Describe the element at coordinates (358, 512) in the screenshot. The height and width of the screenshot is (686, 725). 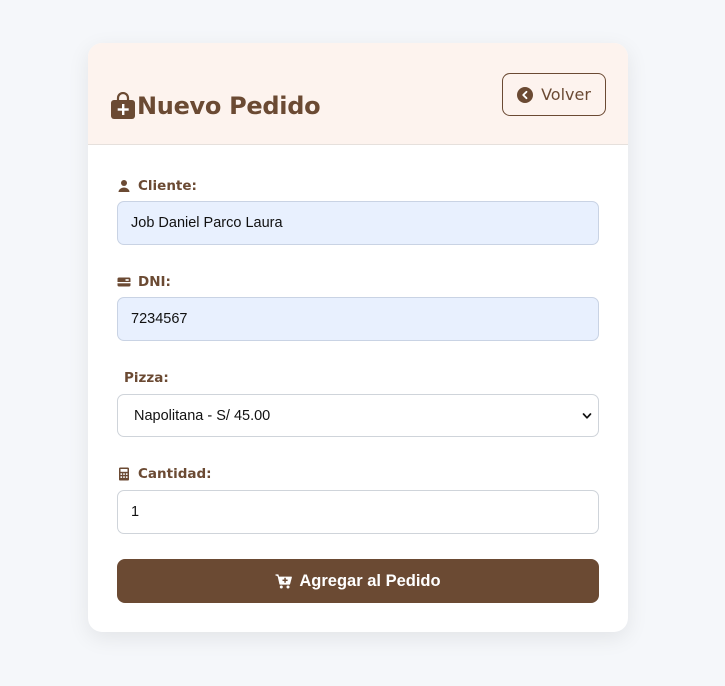
I see `cantidad-input: 1` at that location.